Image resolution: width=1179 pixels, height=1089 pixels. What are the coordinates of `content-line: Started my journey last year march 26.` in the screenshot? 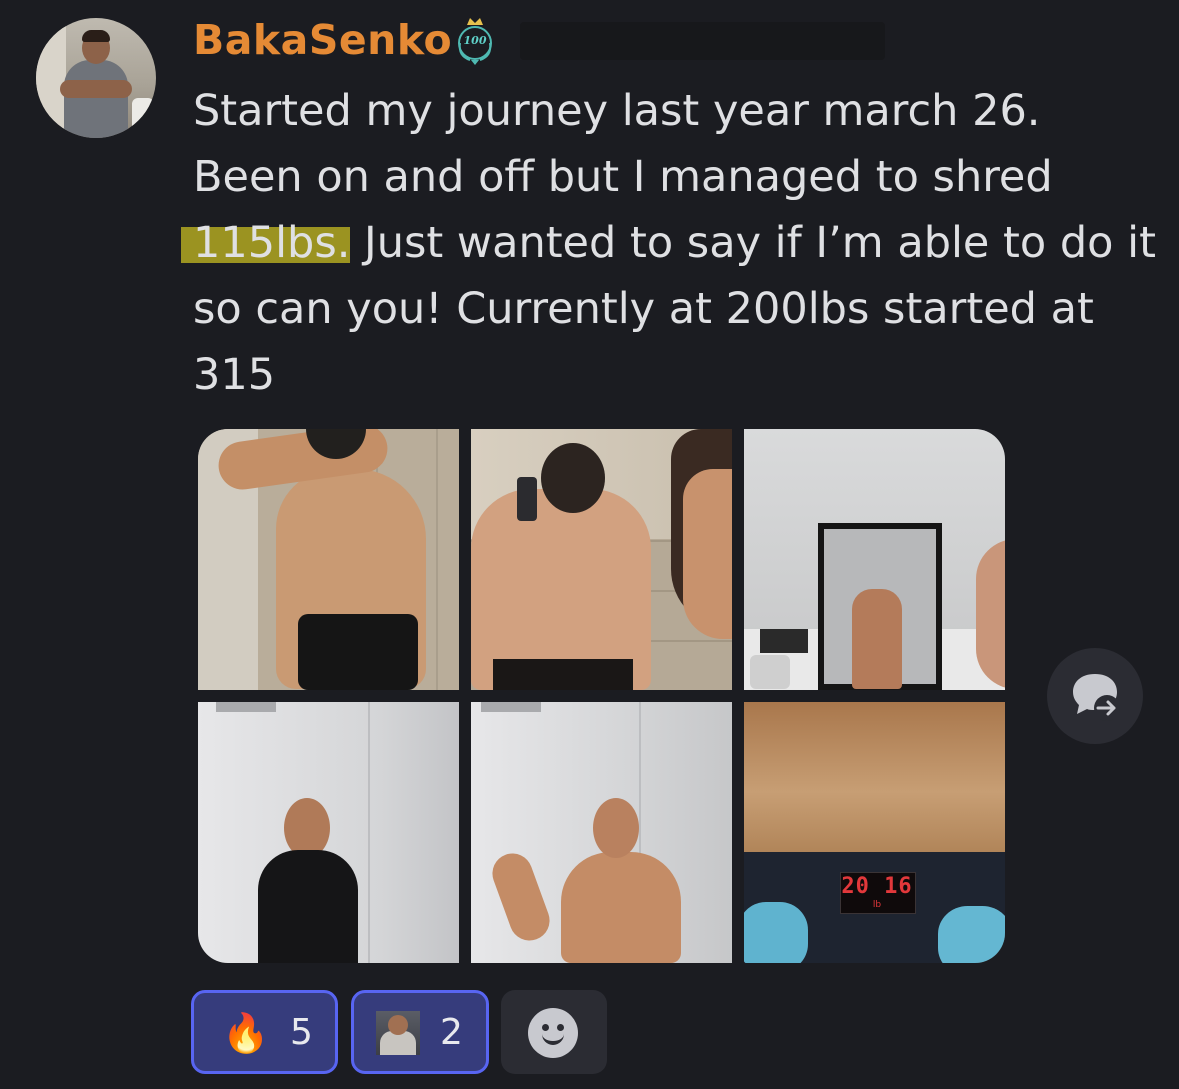 It's located at (617, 111).